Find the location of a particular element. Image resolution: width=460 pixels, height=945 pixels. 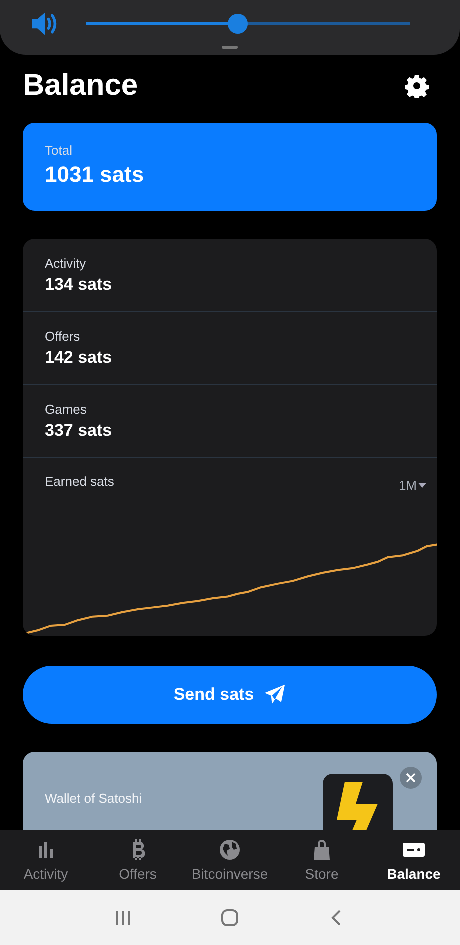

globe-icon is located at coordinates (230, 850).